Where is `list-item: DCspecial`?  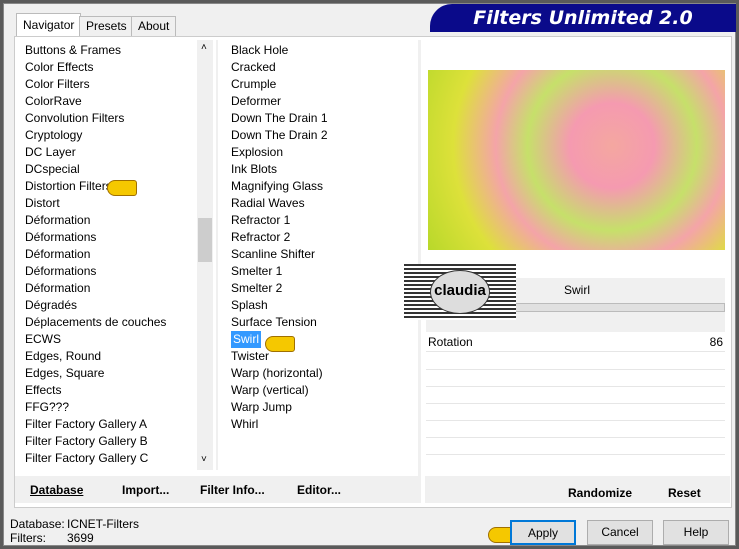 list-item: DCspecial is located at coordinates (52, 169).